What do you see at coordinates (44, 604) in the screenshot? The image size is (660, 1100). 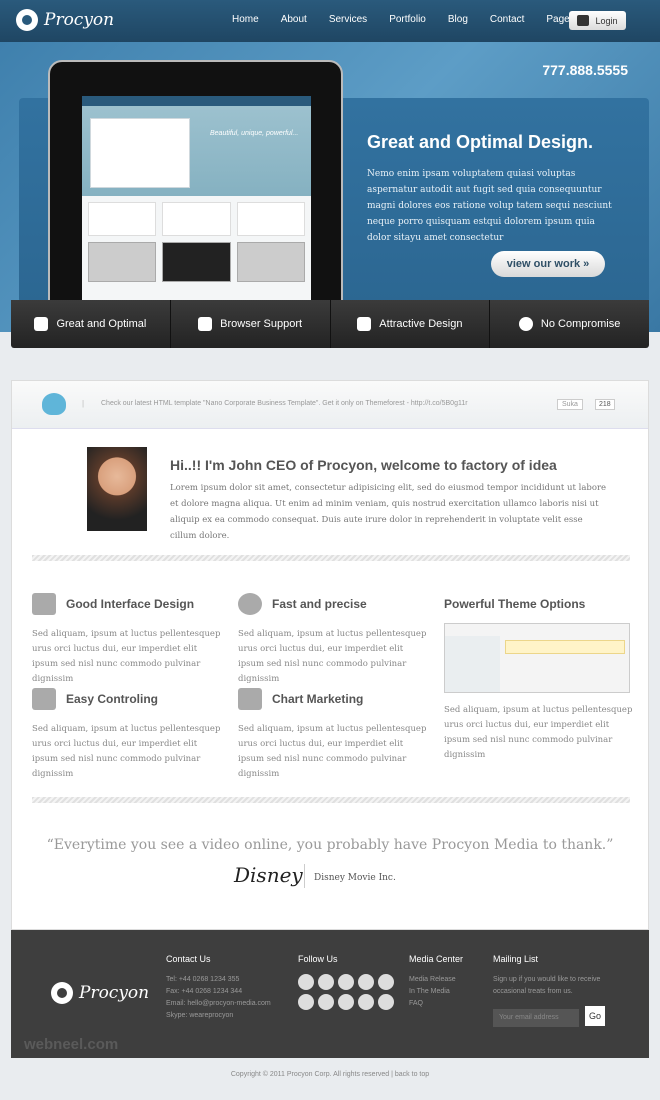 I see `monitor-icon` at bounding box center [44, 604].